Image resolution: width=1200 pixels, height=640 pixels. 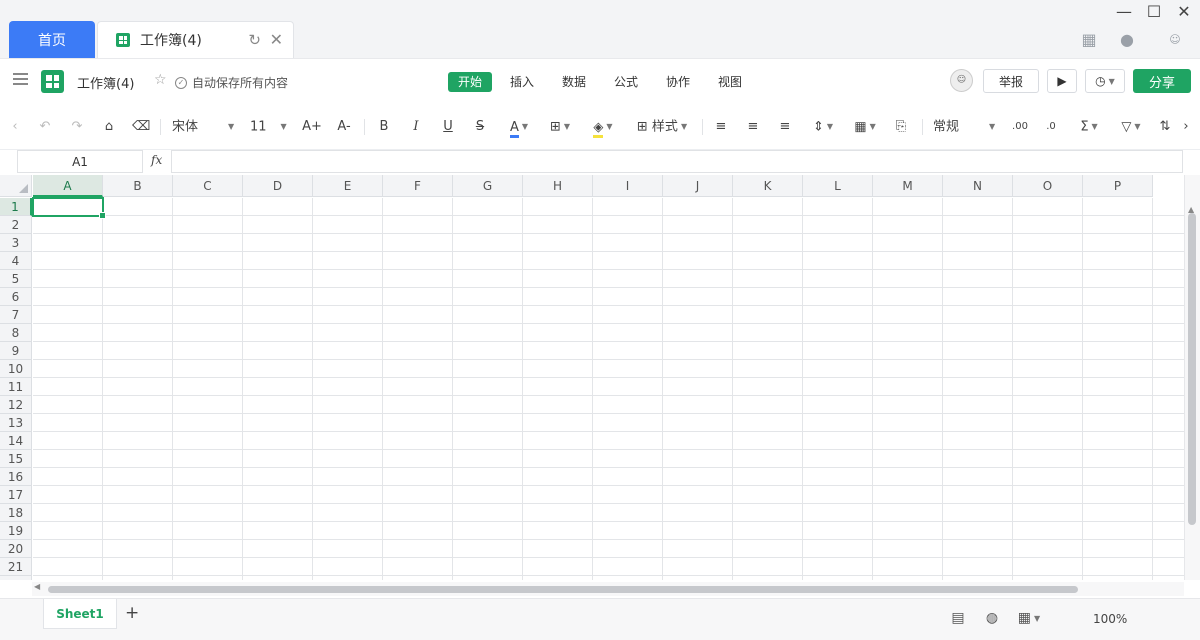 I want to click on strikethrough-button: S, so click(x=480, y=127).